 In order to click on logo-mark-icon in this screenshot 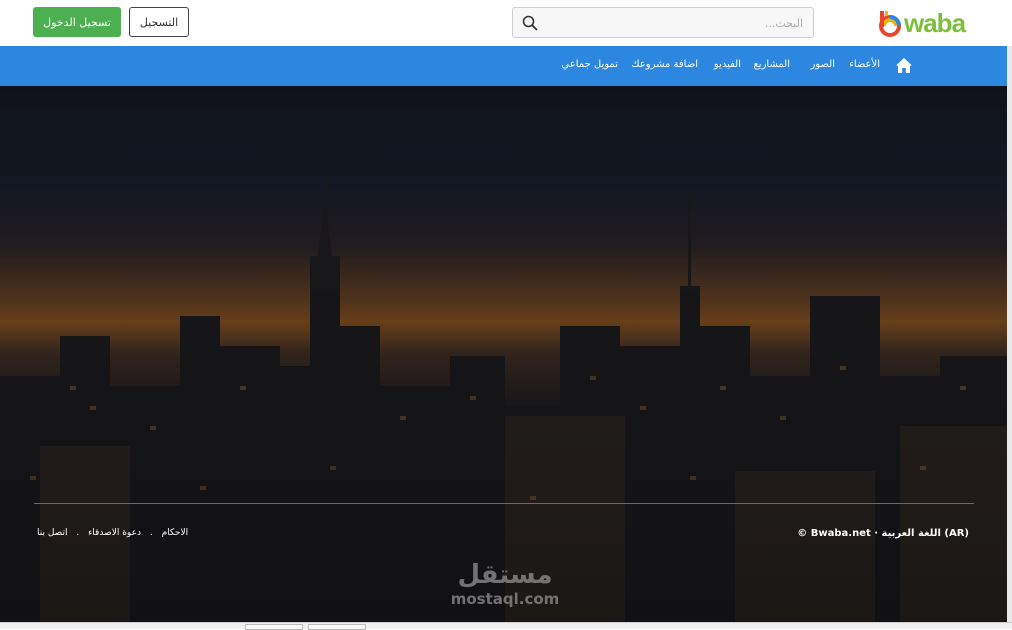, I will do `click(890, 24)`.